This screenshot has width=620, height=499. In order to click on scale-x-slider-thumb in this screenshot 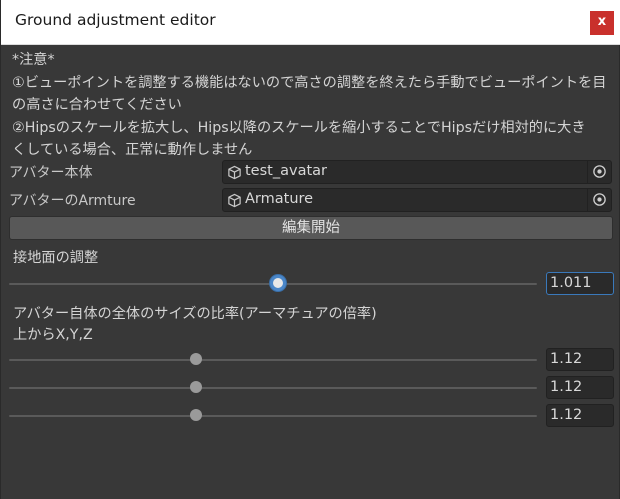, I will do `click(196, 359)`.